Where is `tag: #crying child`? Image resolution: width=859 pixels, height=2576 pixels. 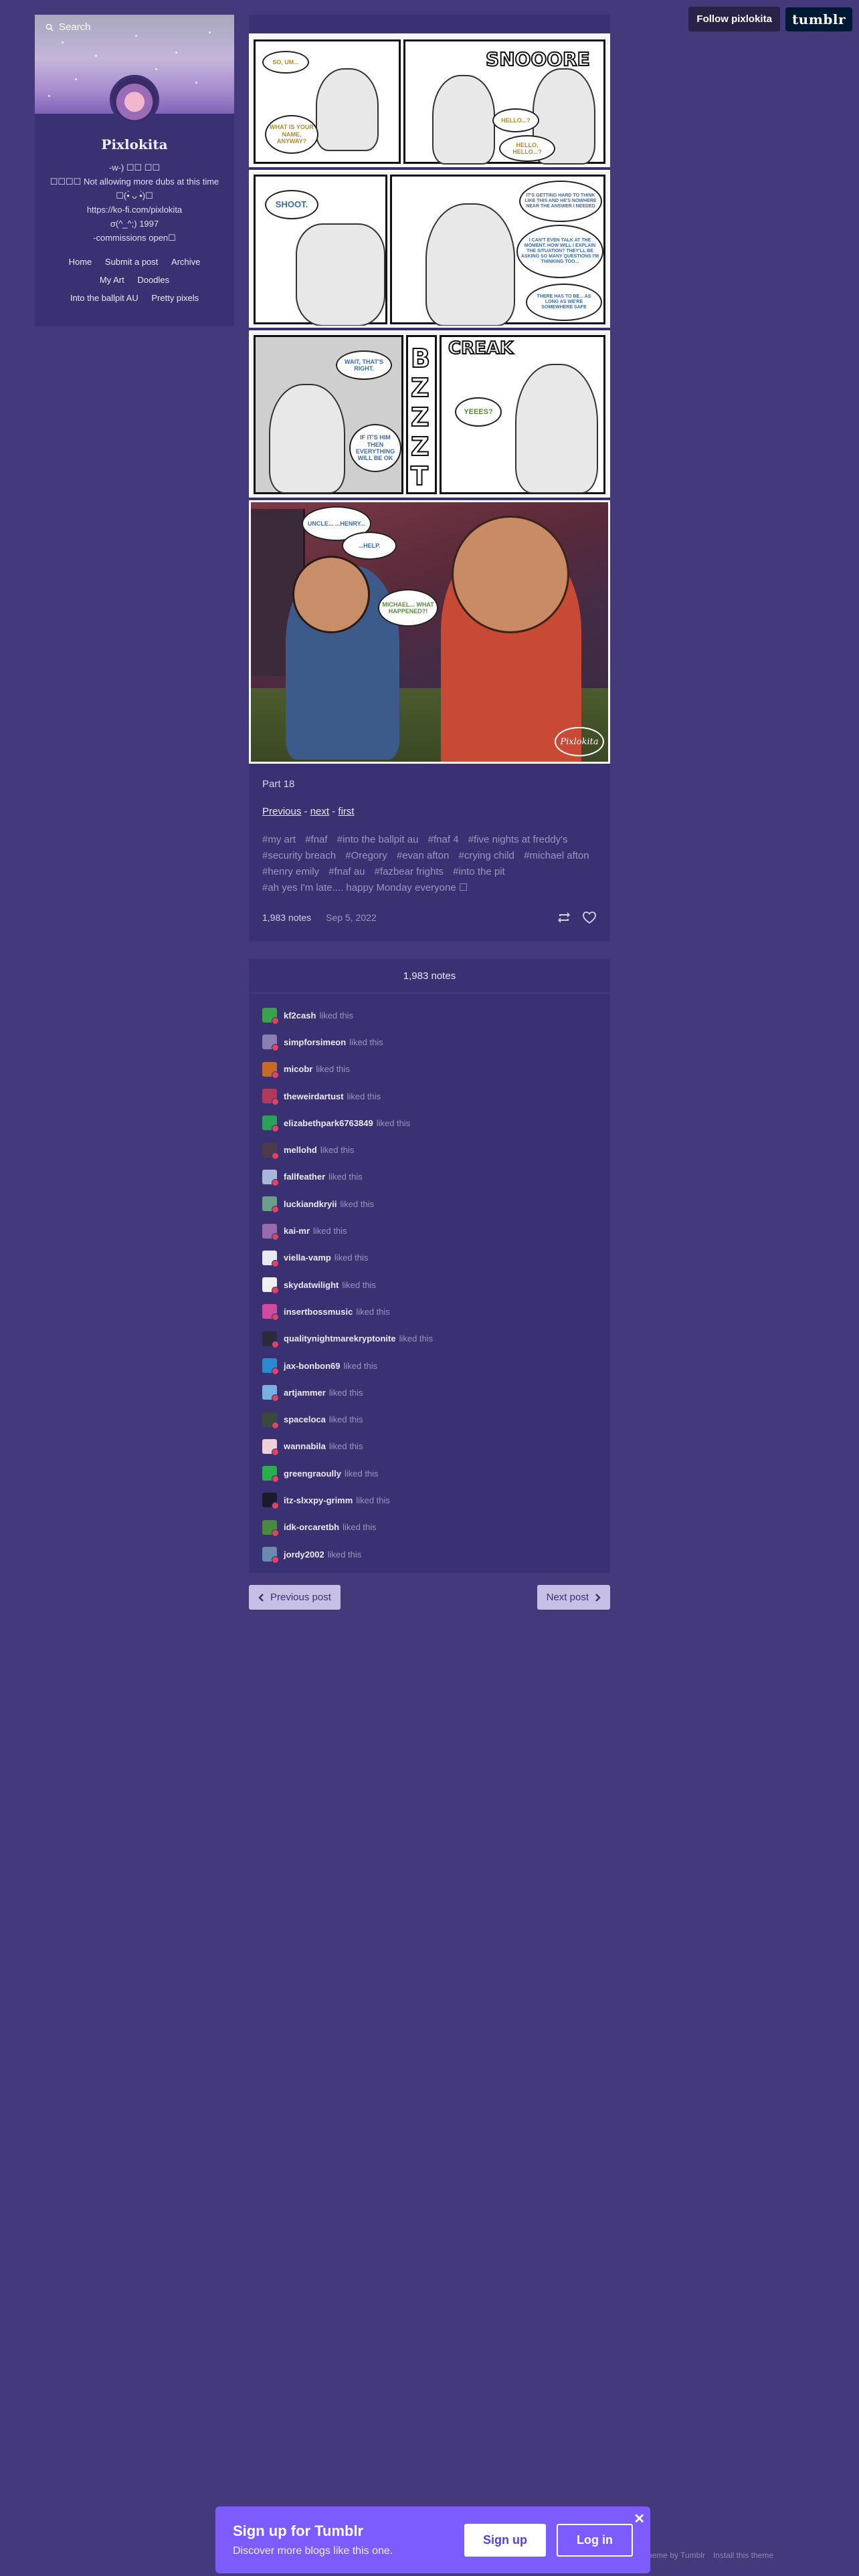
tag: #crying child is located at coordinates (487, 856).